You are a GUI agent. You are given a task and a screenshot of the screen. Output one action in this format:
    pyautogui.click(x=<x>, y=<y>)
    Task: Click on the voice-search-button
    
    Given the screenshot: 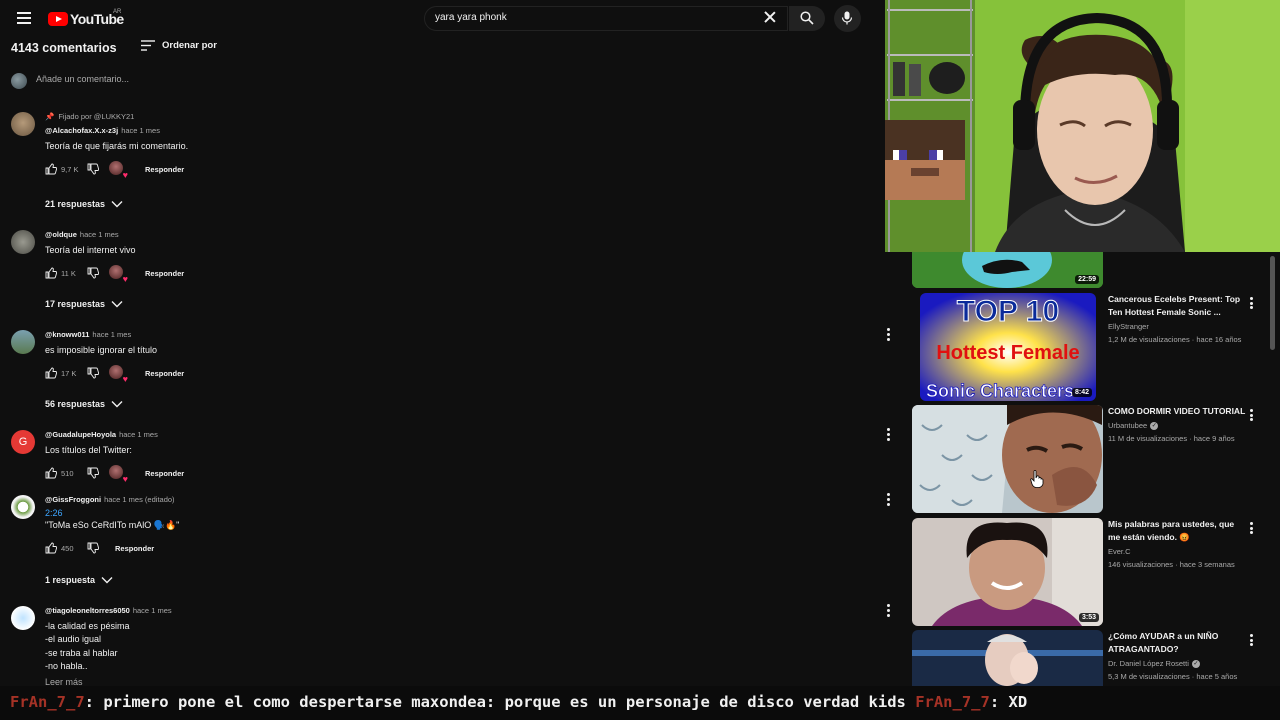 What is the action you would take?
    pyautogui.click(x=847, y=18)
    